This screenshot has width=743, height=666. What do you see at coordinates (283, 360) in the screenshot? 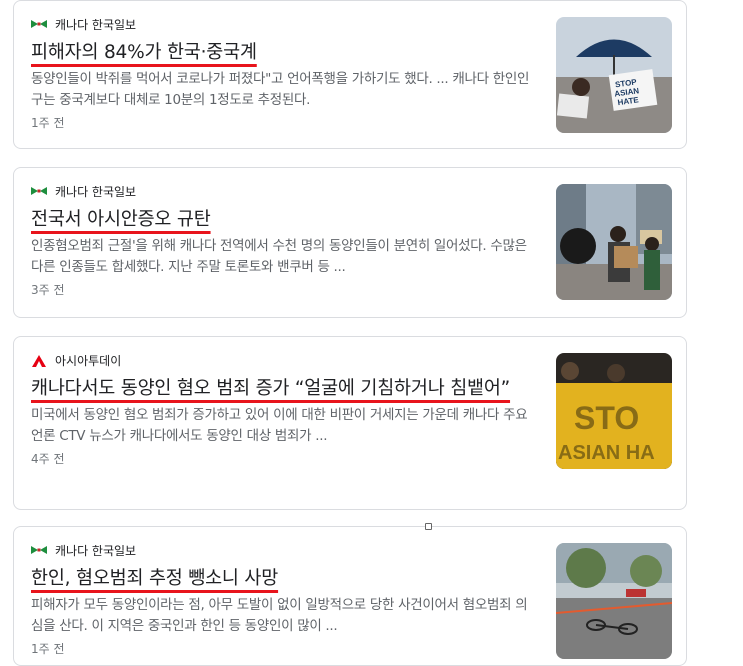
I see `news-source: 아시아투데이` at bounding box center [283, 360].